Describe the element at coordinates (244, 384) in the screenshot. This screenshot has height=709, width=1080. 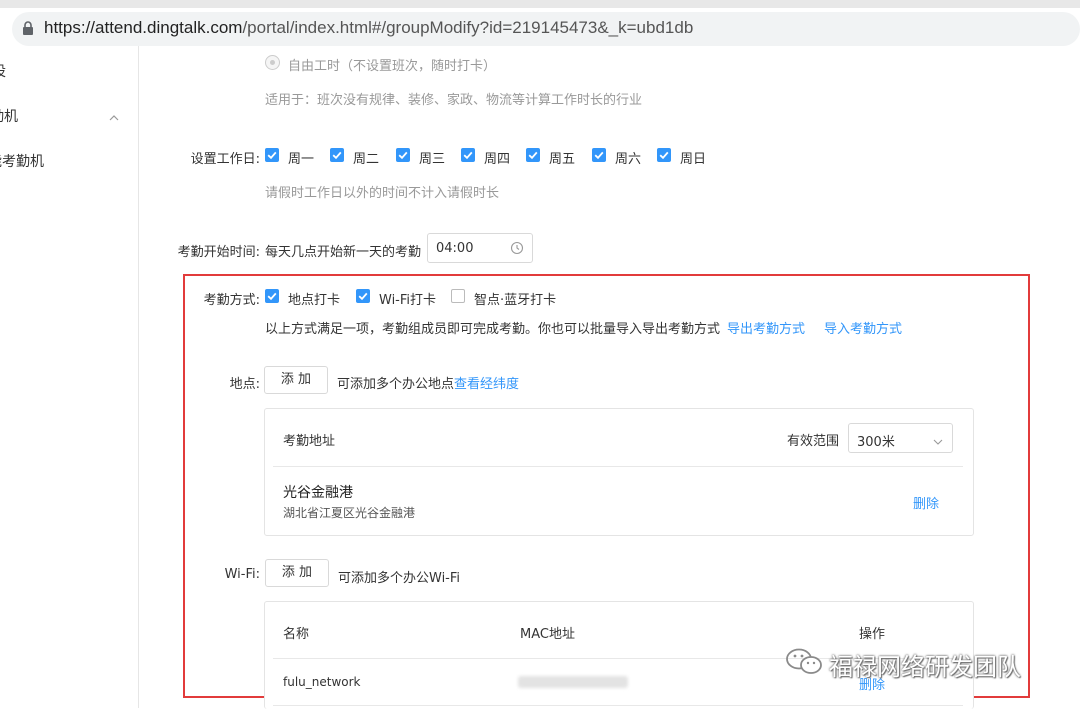
I see `location-label: 地点:` at that location.